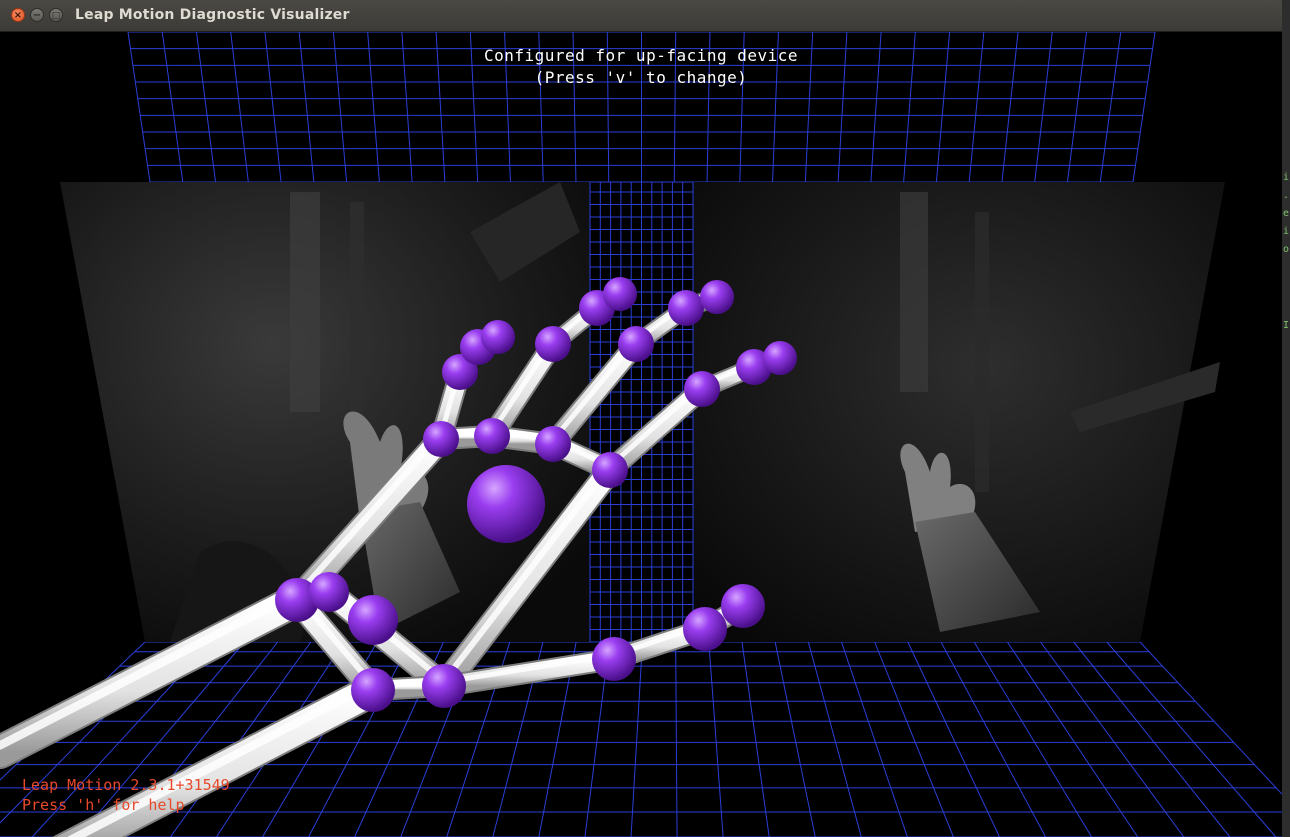 This screenshot has width=1290, height=837. What do you see at coordinates (103, 805) in the screenshot?
I see `help-hint: Press 'h' for help` at bounding box center [103, 805].